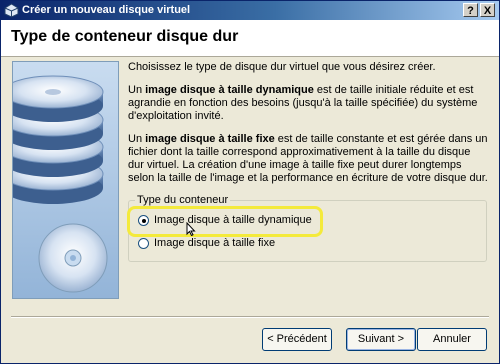 This screenshot has width=500, height=364. I want to click on fixed-desc-prefix: Un, so click(137, 139).